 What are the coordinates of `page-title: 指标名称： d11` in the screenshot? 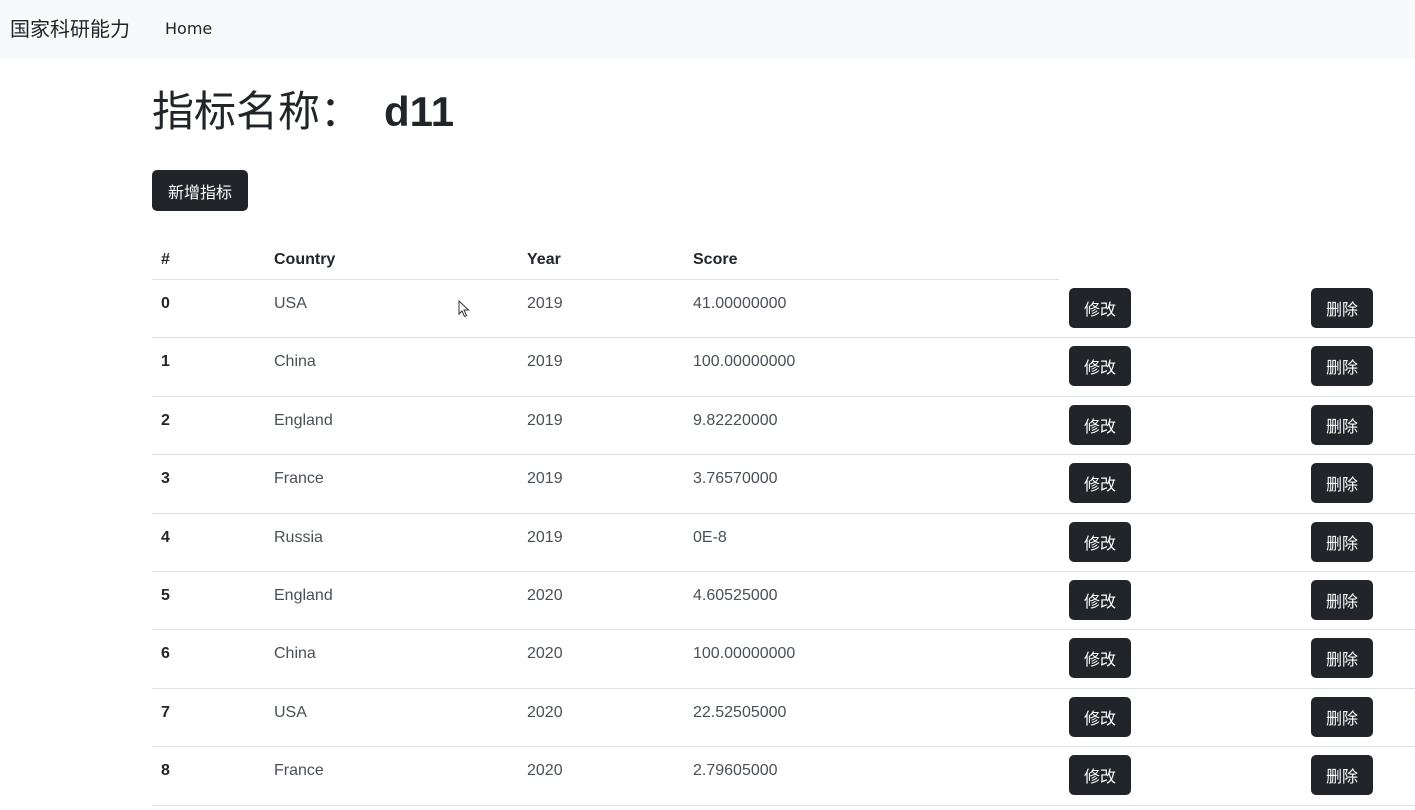 It's located at (303, 112).